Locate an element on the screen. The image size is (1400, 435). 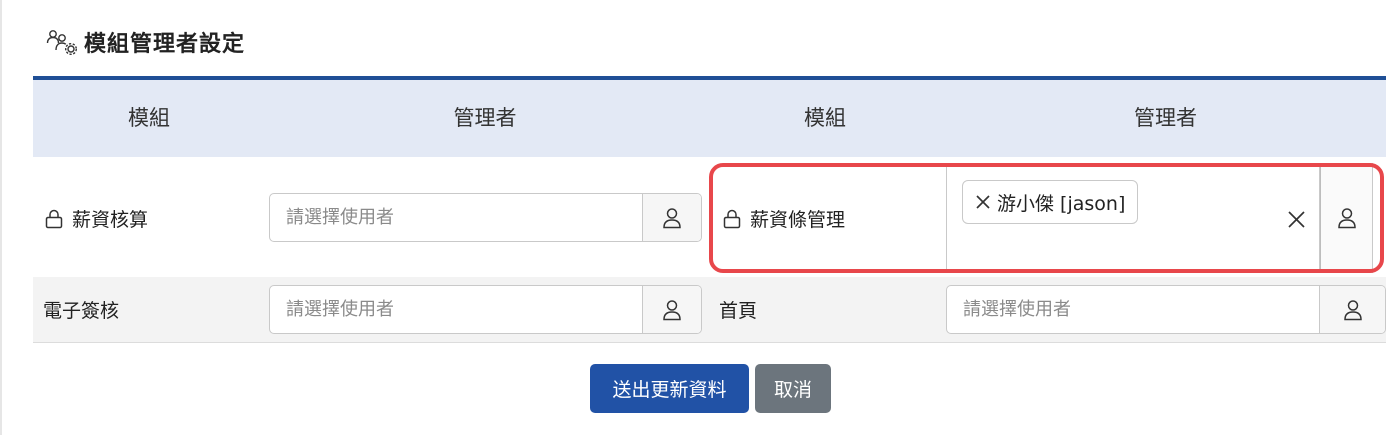
page-left-border is located at coordinates (1, 217).